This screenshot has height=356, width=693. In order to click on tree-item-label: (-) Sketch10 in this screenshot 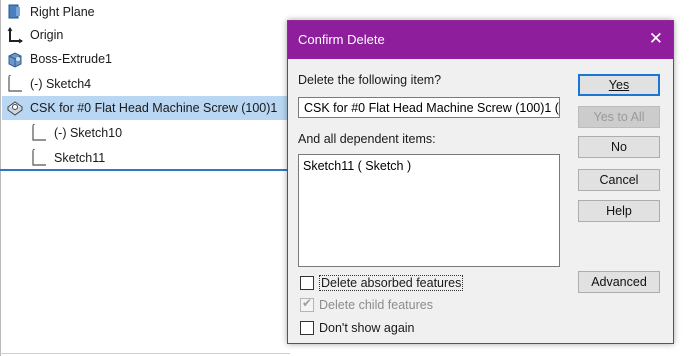, I will do `click(88, 133)`.